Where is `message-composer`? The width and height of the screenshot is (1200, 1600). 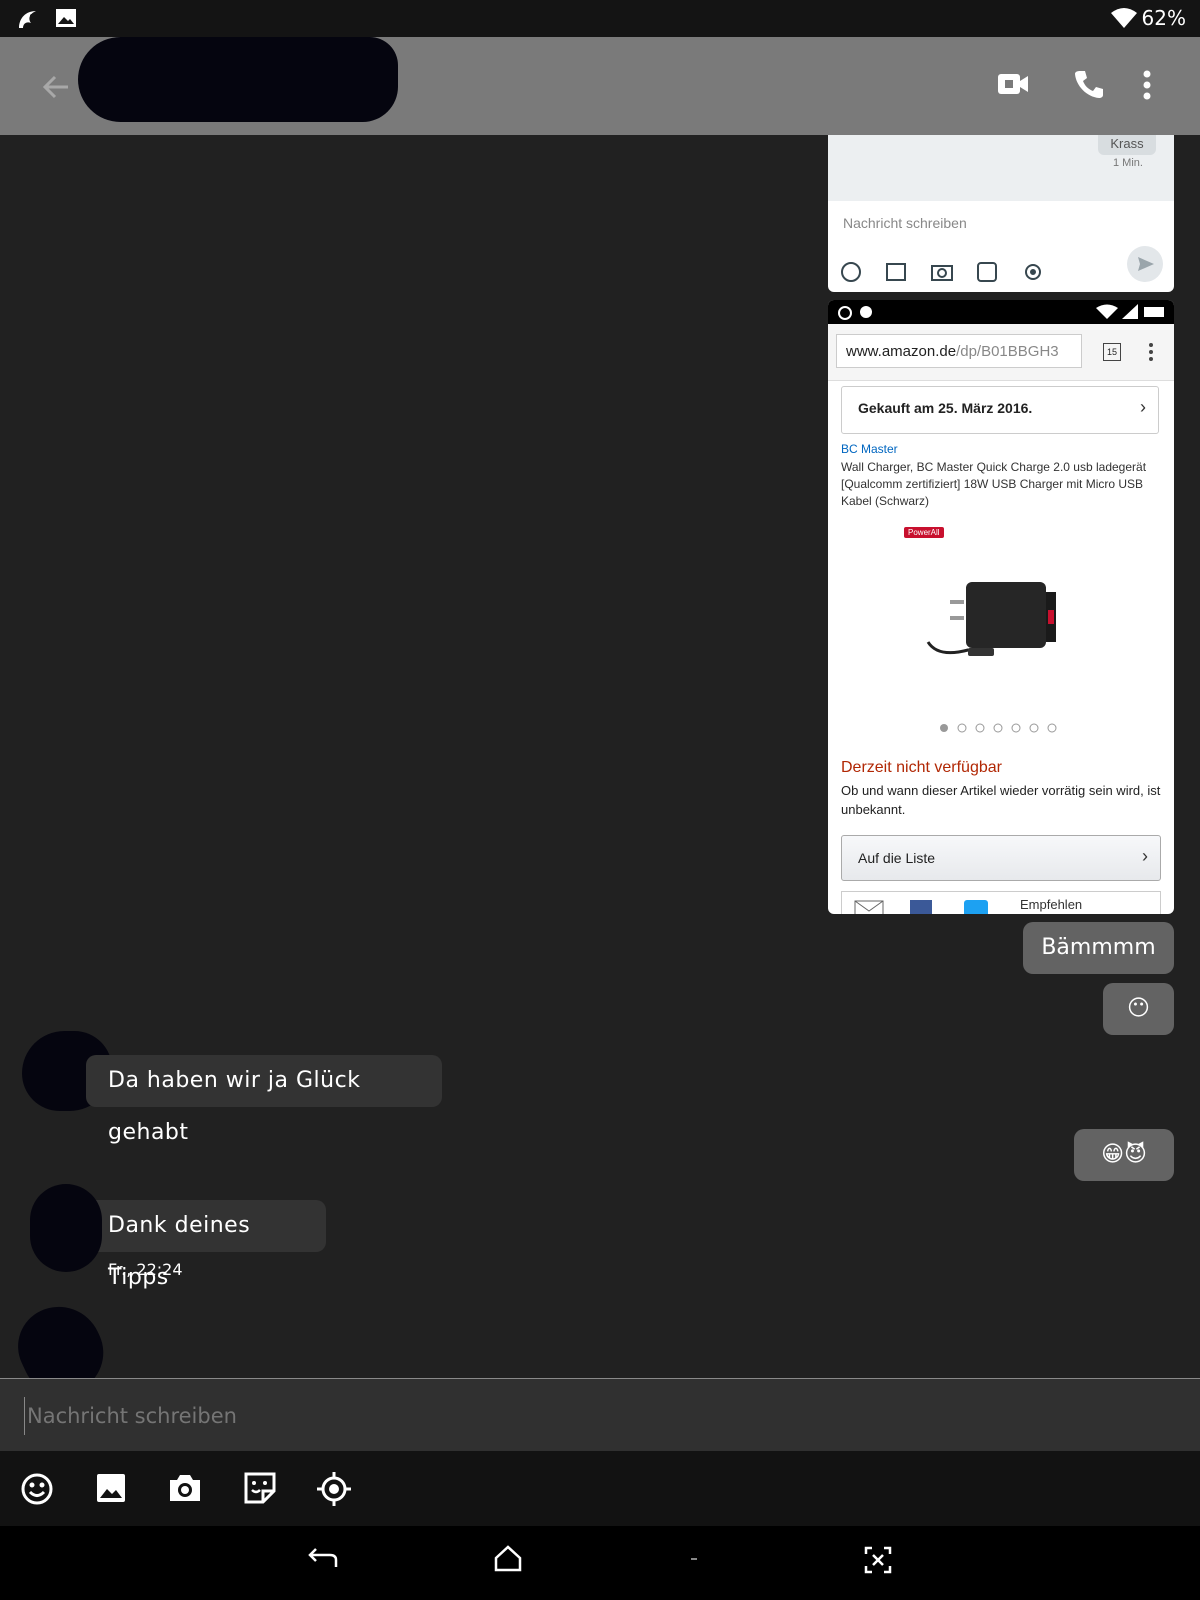
message-composer is located at coordinates (600, 1415).